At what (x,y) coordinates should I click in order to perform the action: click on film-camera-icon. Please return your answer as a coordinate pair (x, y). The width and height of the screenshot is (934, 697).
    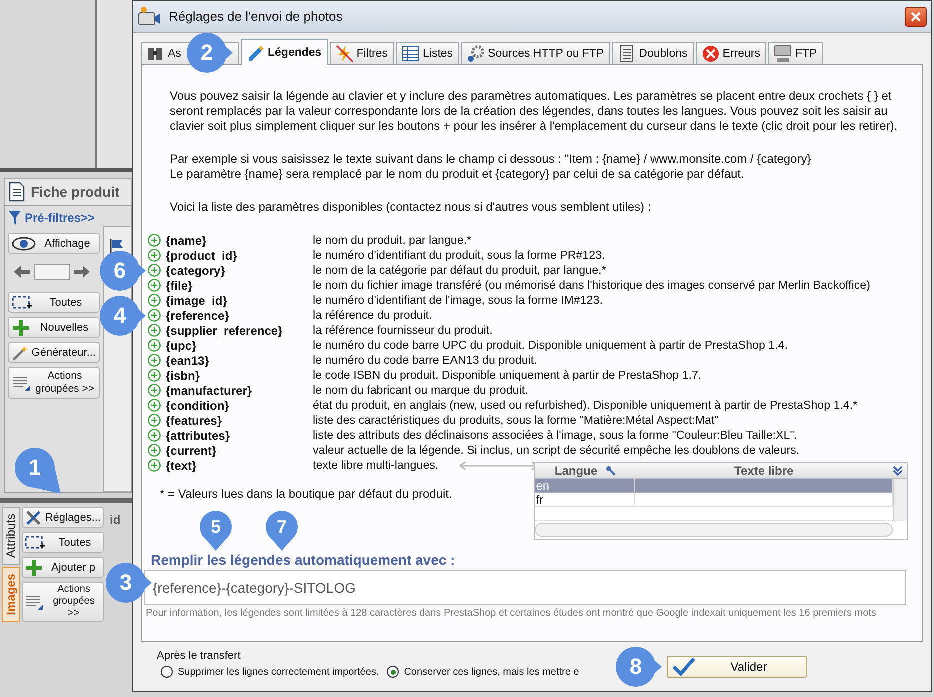
    Looking at the image, I should click on (149, 16).